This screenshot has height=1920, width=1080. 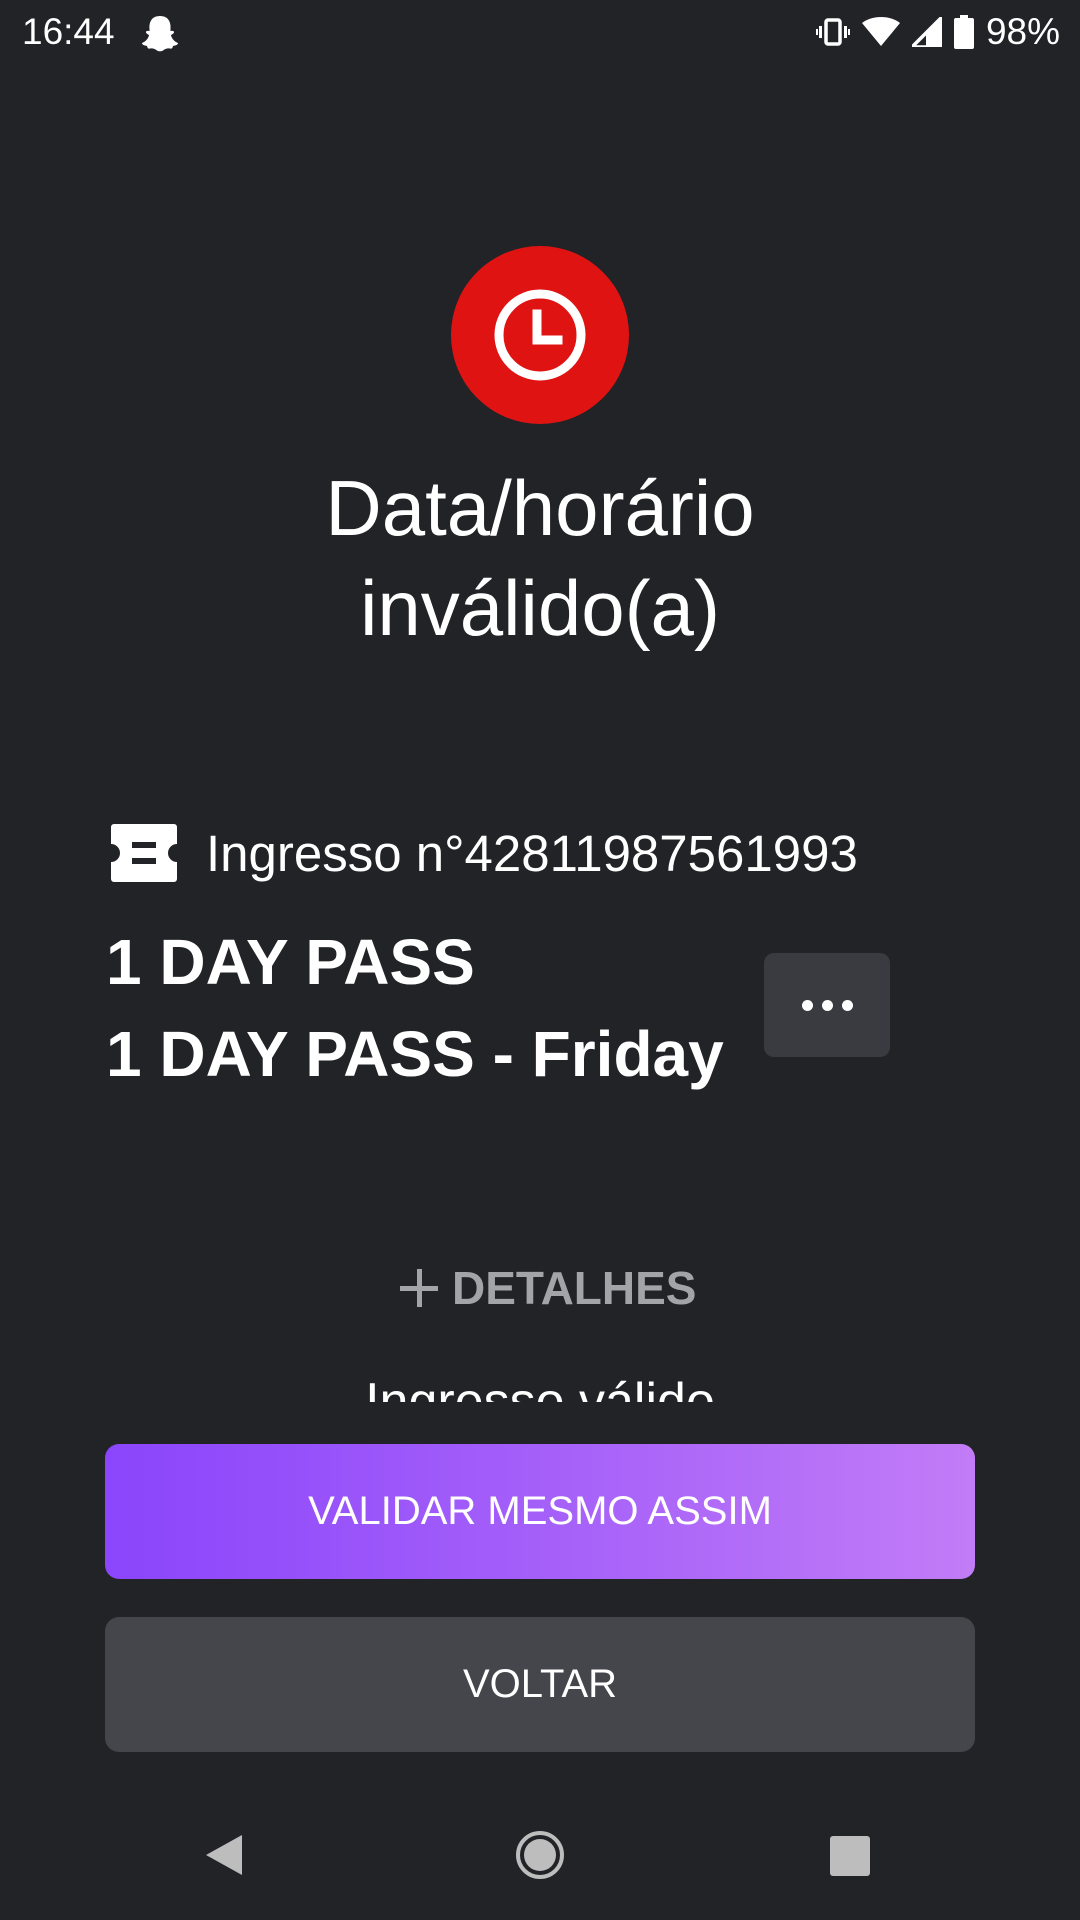 What do you see at coordinates (1022, 31) in the screenshot?
I see `battery-percentage: 98%` at bounding box center [1022, 31].